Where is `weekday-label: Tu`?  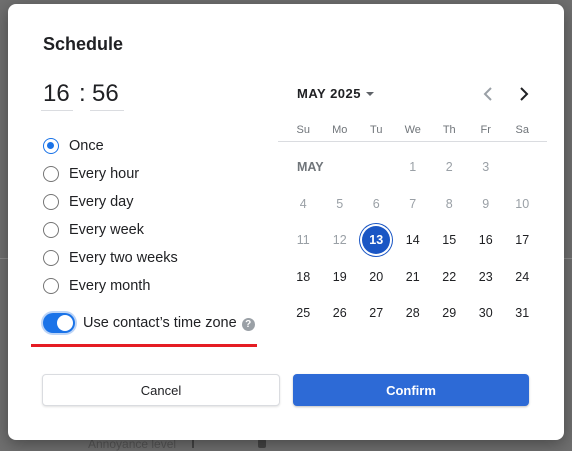 weekday-label: Tu is located at coordinates (376, 130).